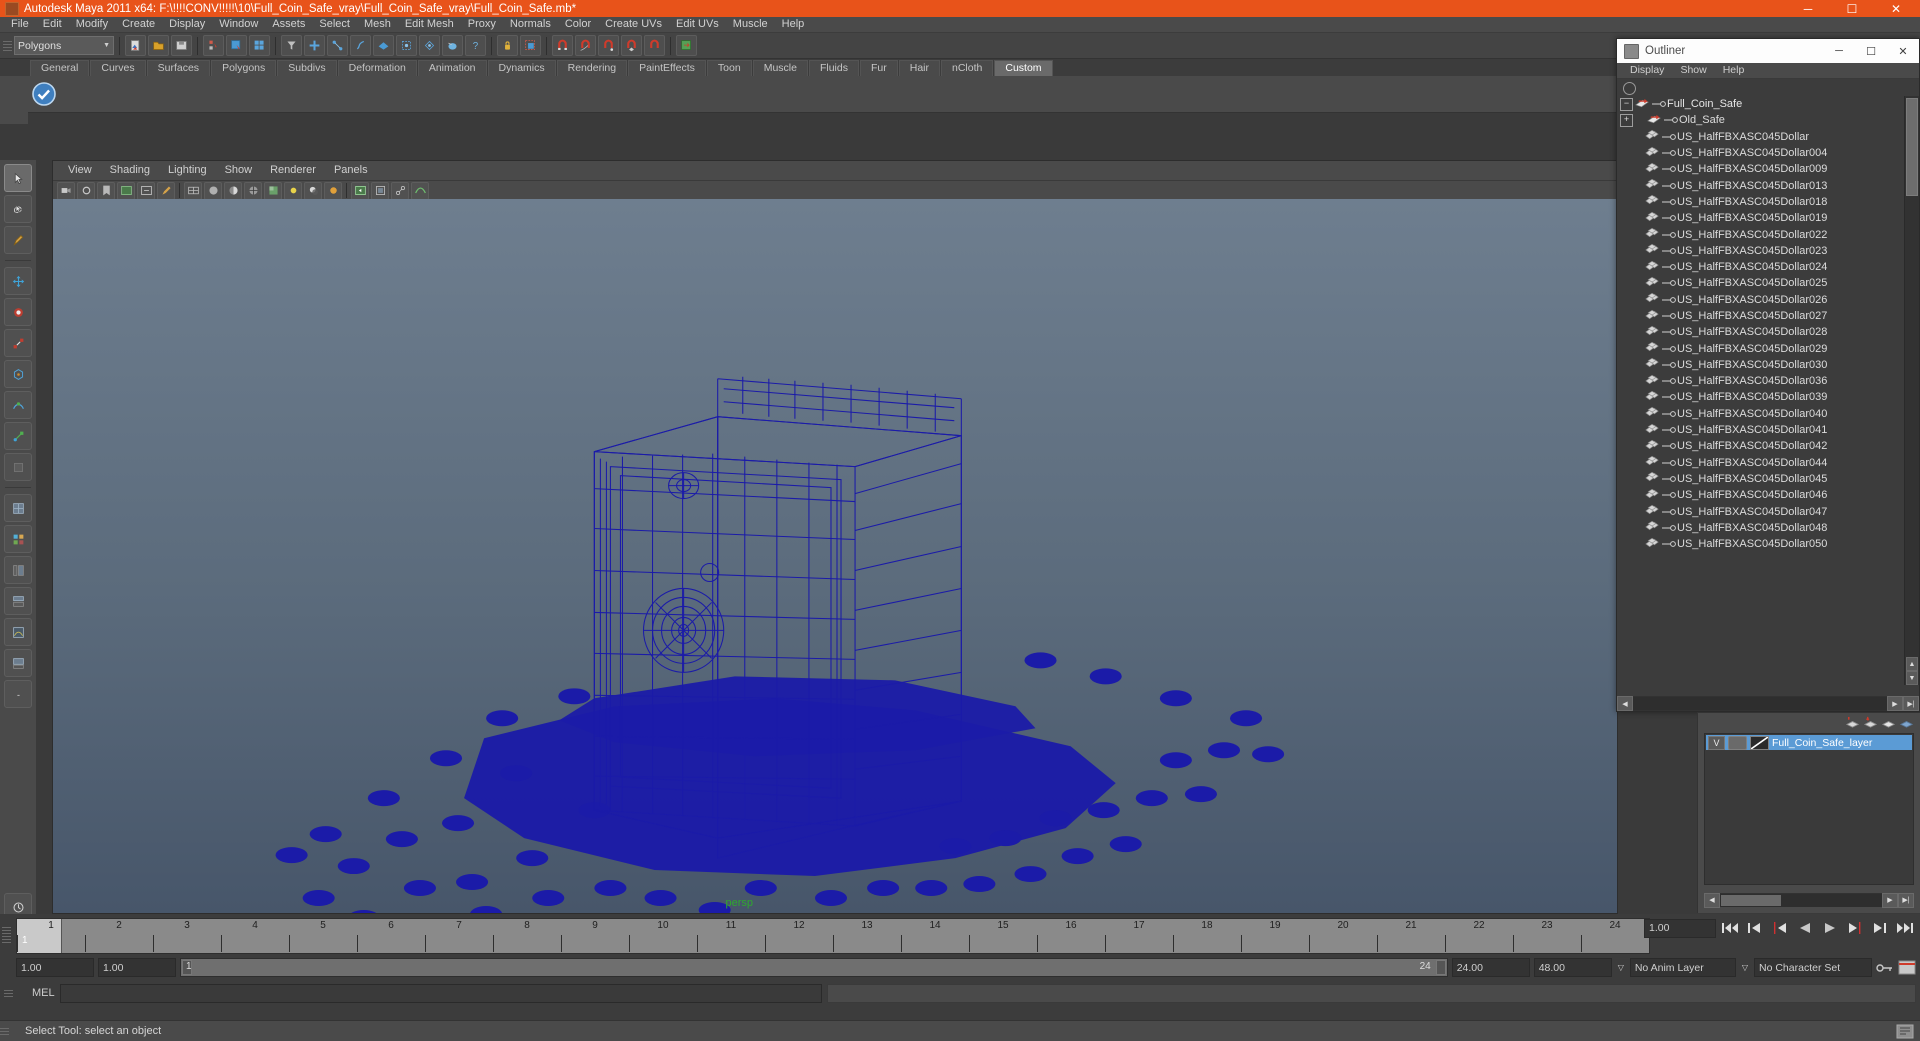 Image resolution: width=1920 pixels, height=1041 pixels. I want to click on outliner-horizontal-scrollbar: ◀ ▶ ▶|, so click(1768, 703).